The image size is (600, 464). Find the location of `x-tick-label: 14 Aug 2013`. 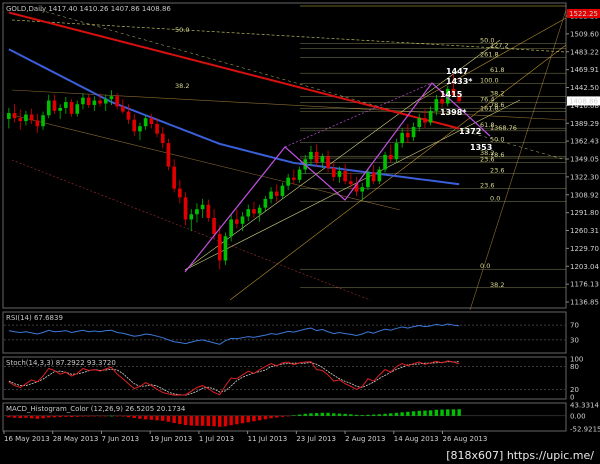

x-tick-label: 14 Aug 2013 is located at coordinates (416, 439).